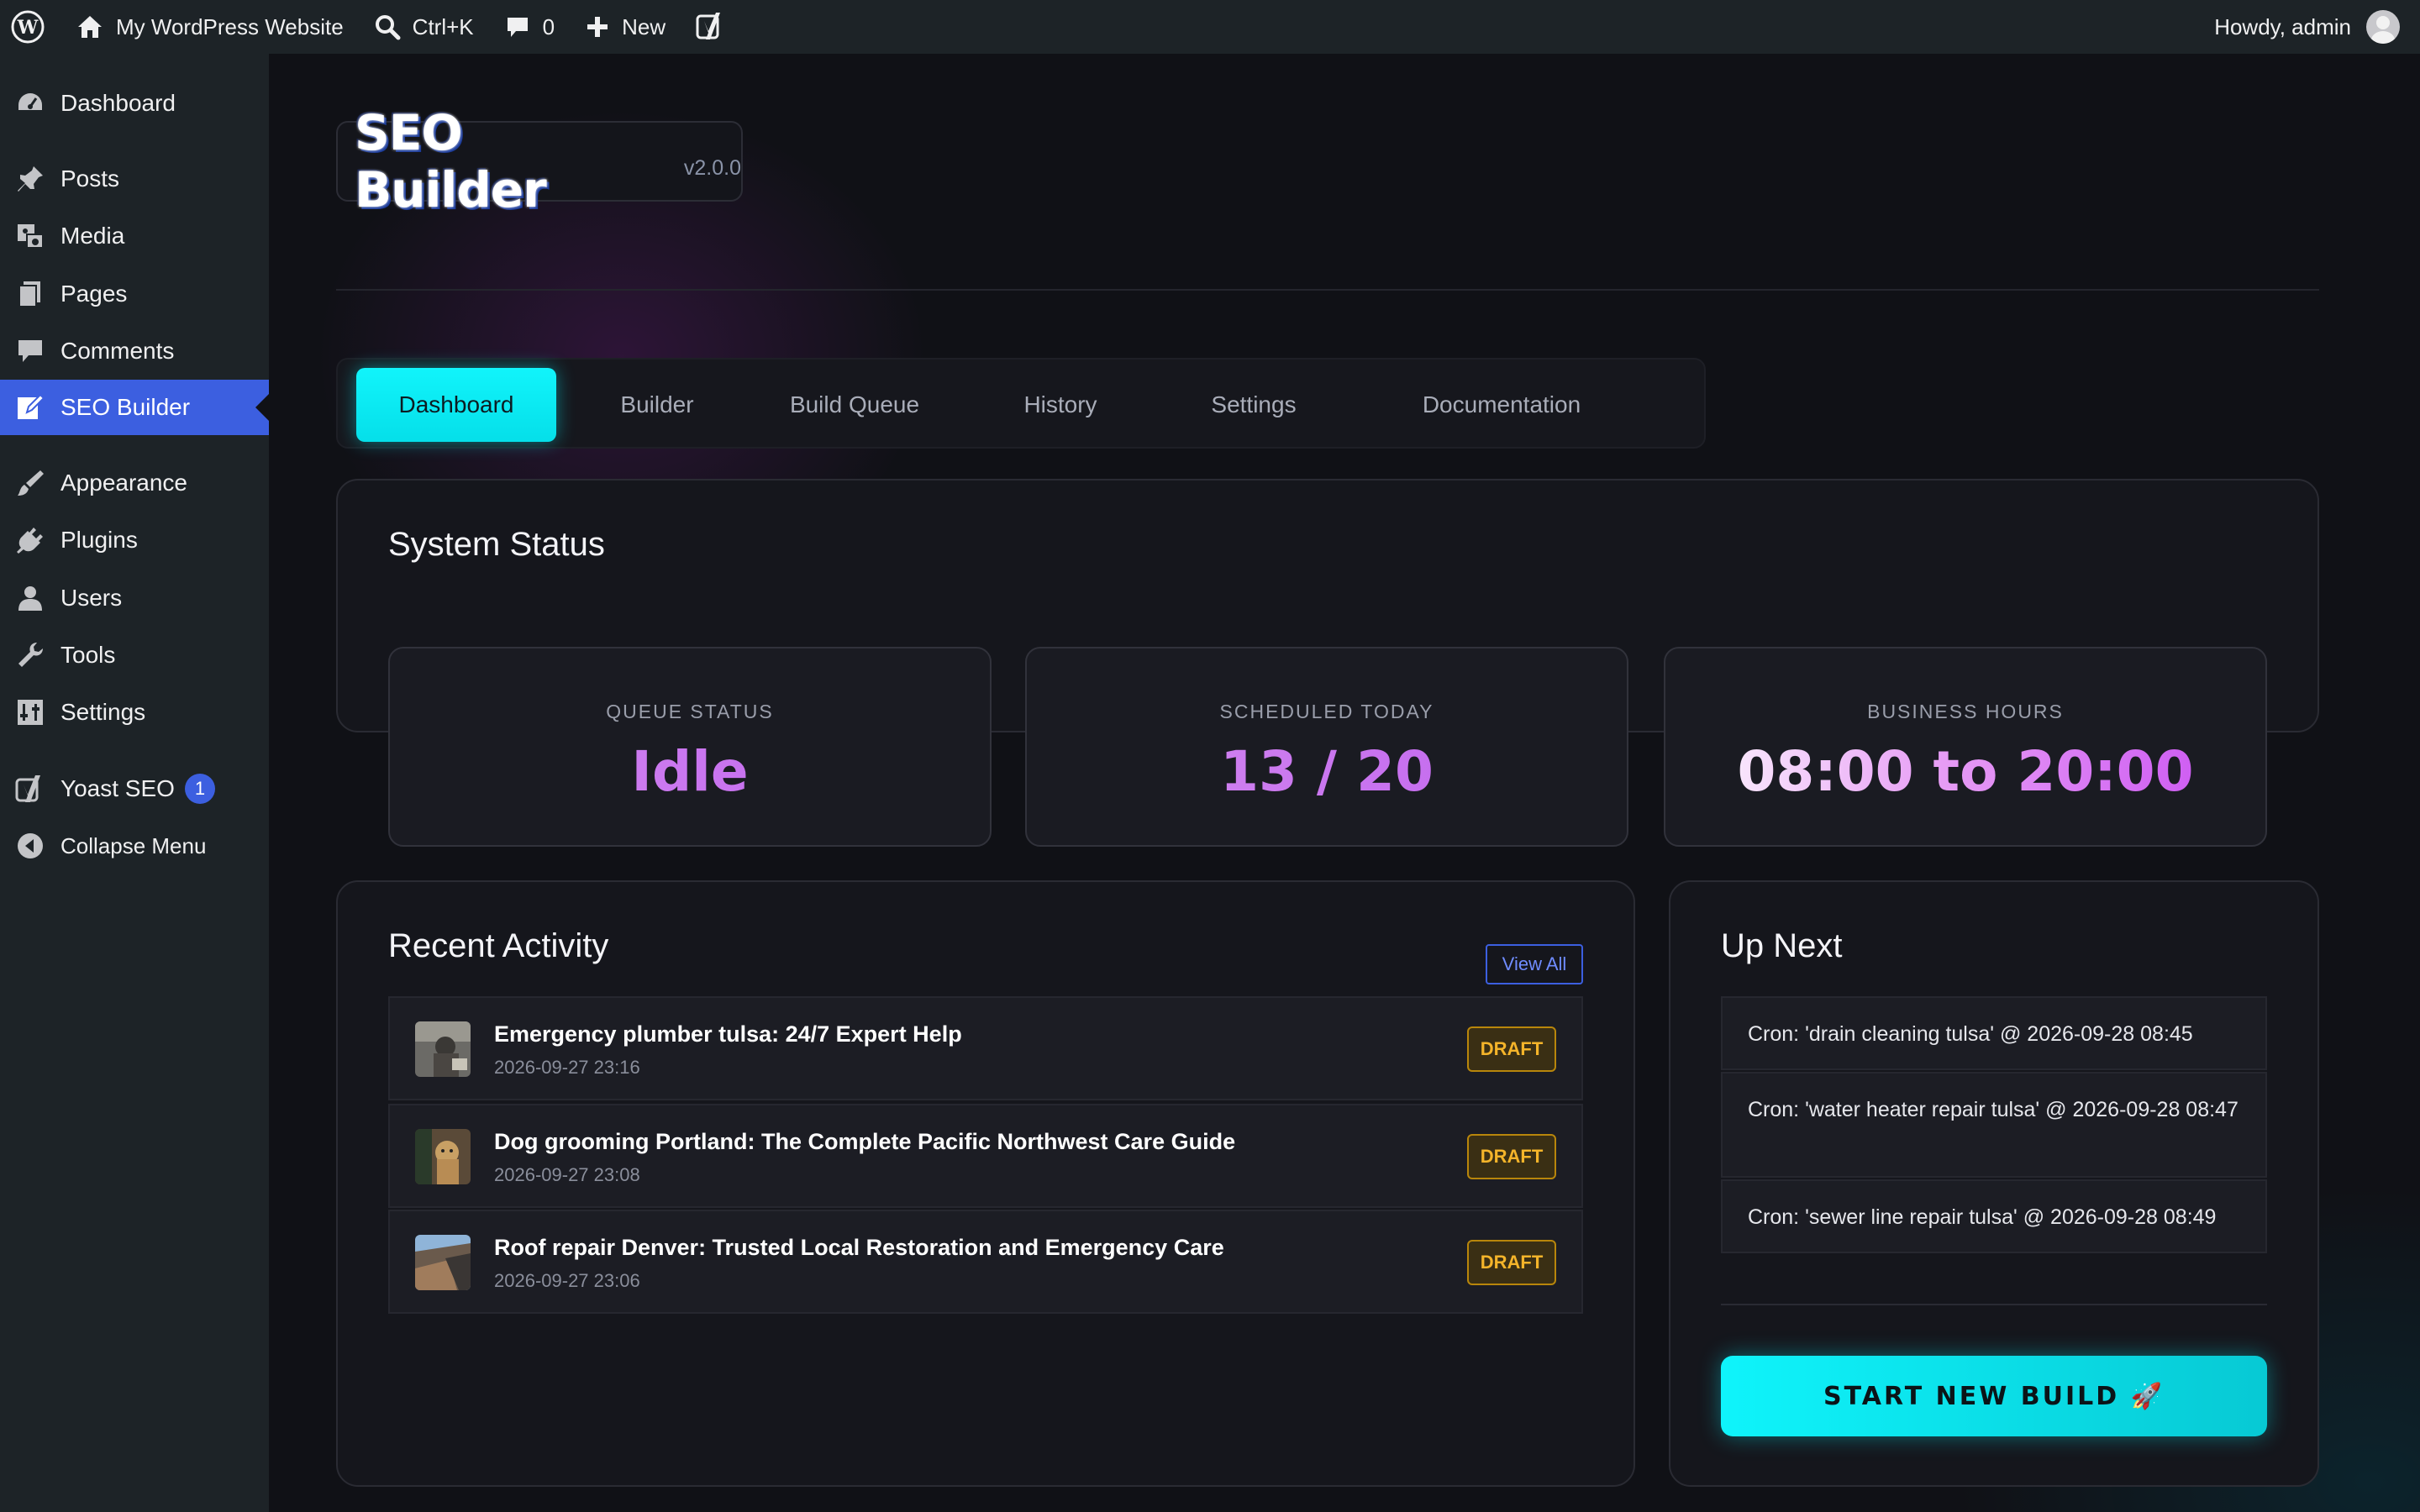 This screenshot has height=1512, width=2420. I want to click on comments-link: 0, so click(529, 27).